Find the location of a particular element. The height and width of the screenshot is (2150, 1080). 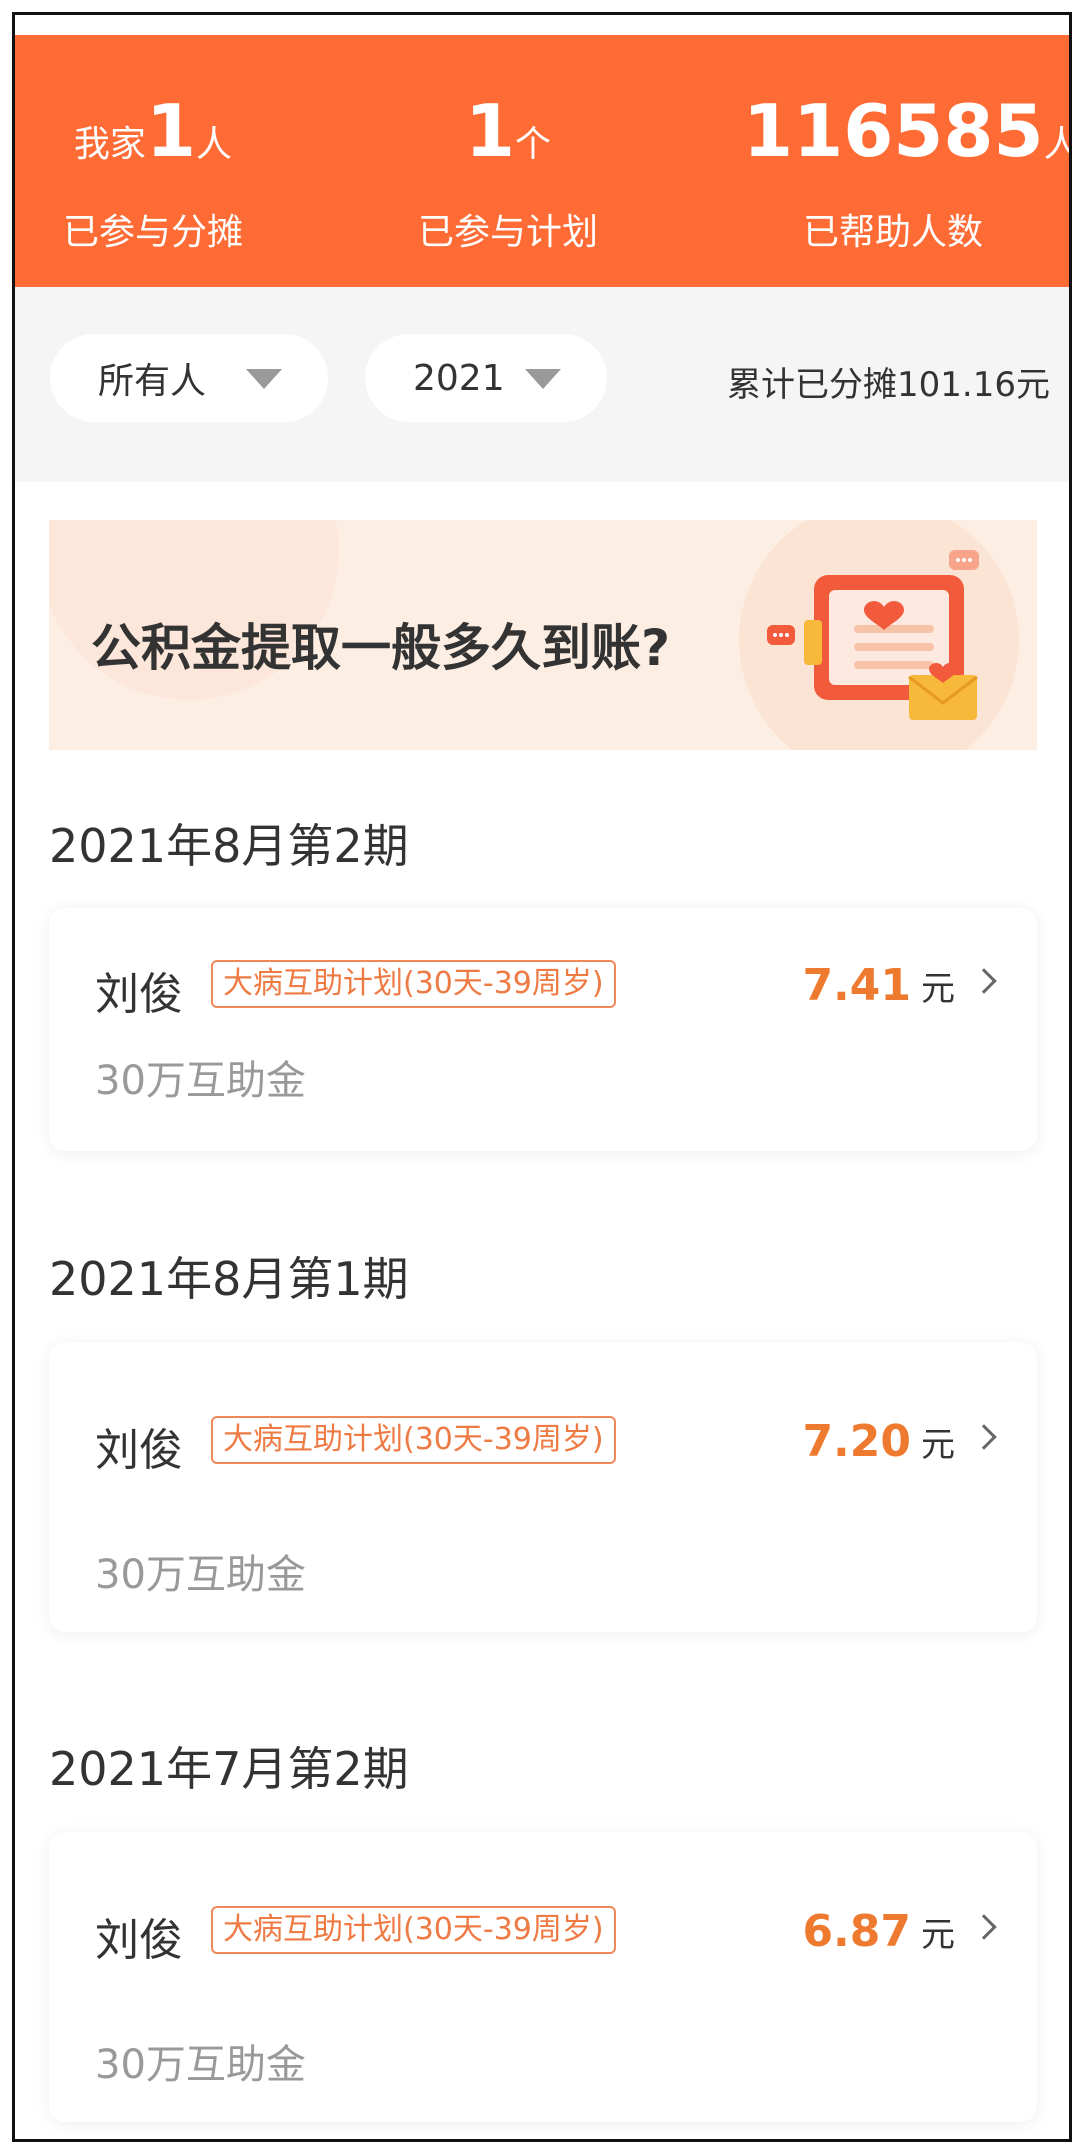

period-title: 2021年8月第2期 is located at coordinates (229, 846).